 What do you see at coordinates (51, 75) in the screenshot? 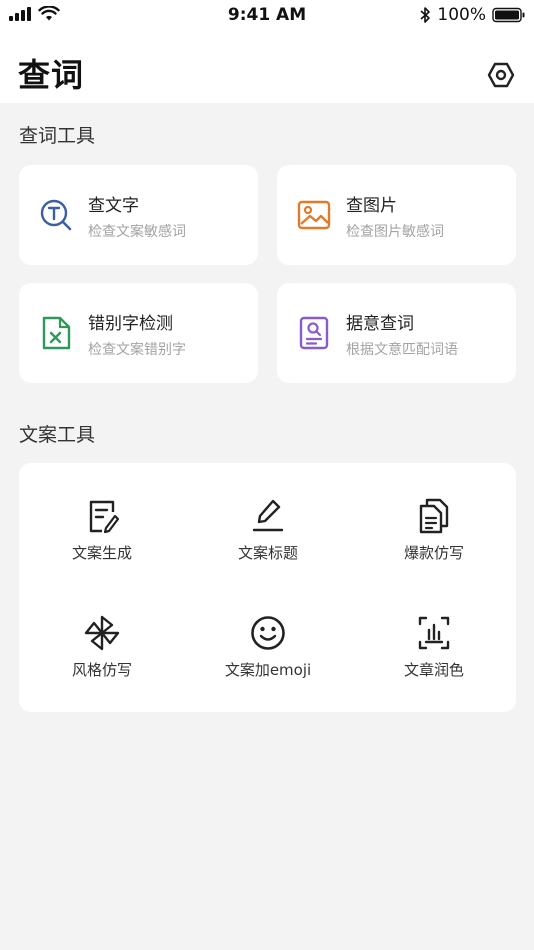
I see `page-title: 查词` at bounding box center [51, 75].